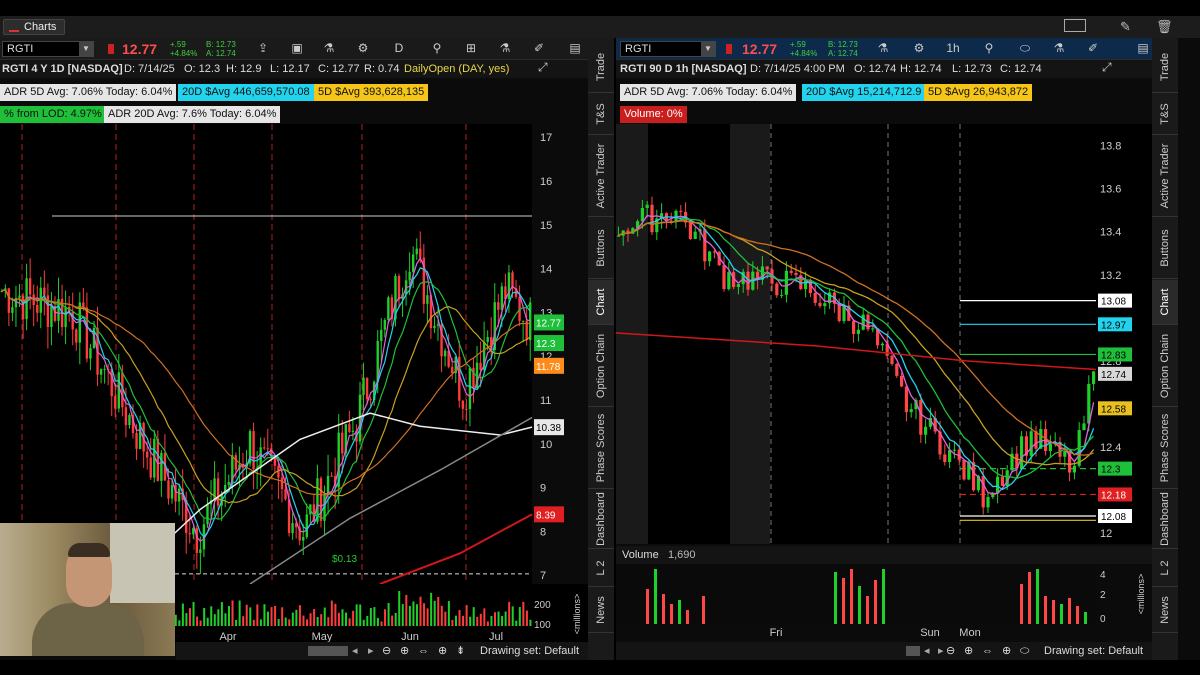  What do you see at coordinates (1164, 27) in the screenshot?
I see `trash-icon: 🗑` at bounding box center [1164, 27].